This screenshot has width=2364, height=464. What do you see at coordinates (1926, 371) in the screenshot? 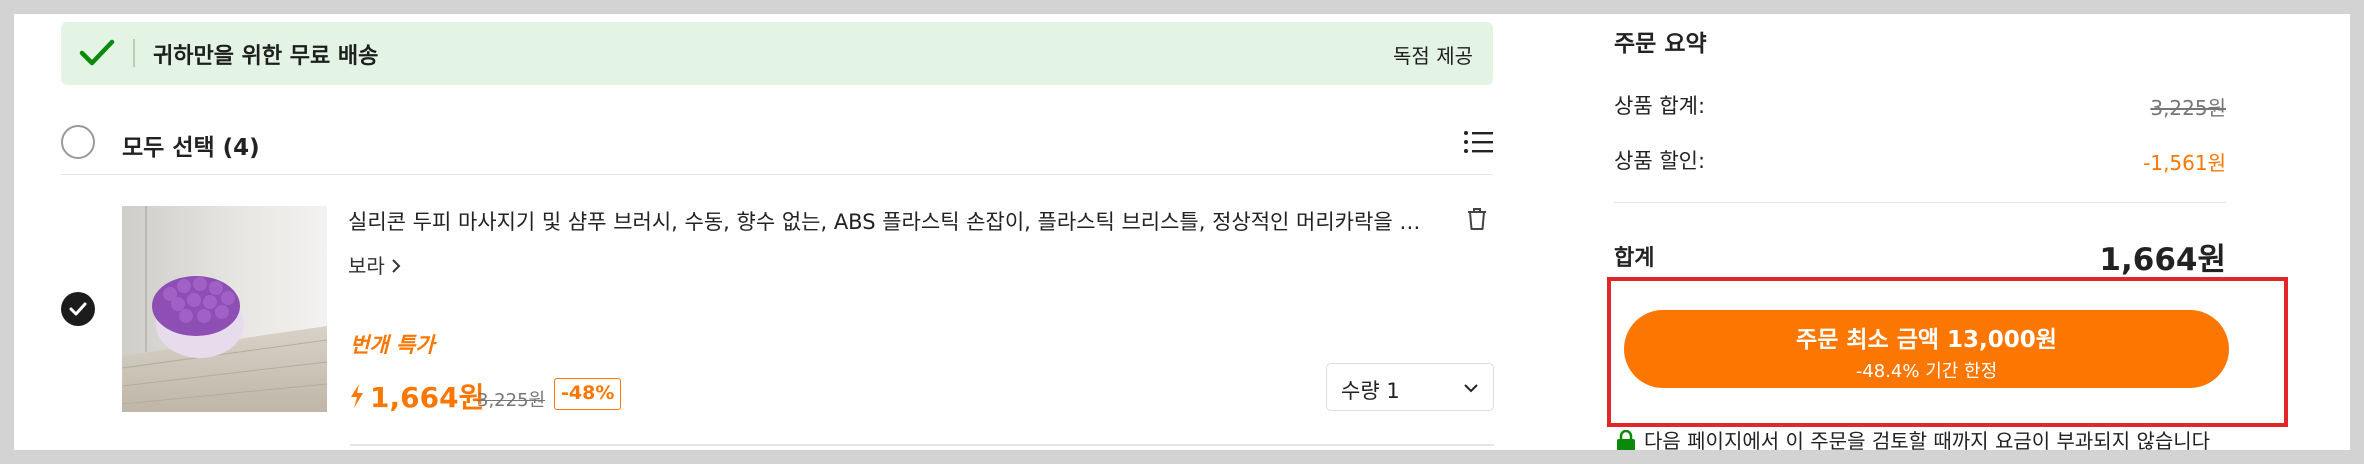
I see `checkout-sub-label: -48.4% 기간 한정` at bounding box center [1926, 371].